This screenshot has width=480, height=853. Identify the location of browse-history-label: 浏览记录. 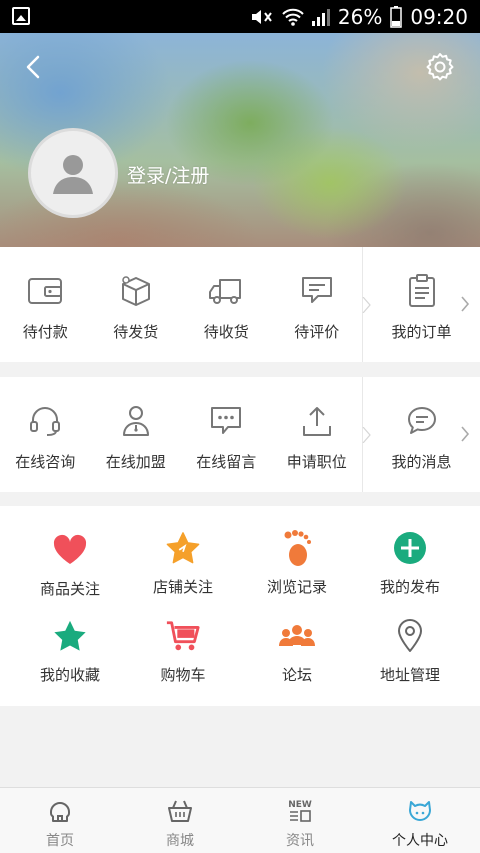
(296, 587).